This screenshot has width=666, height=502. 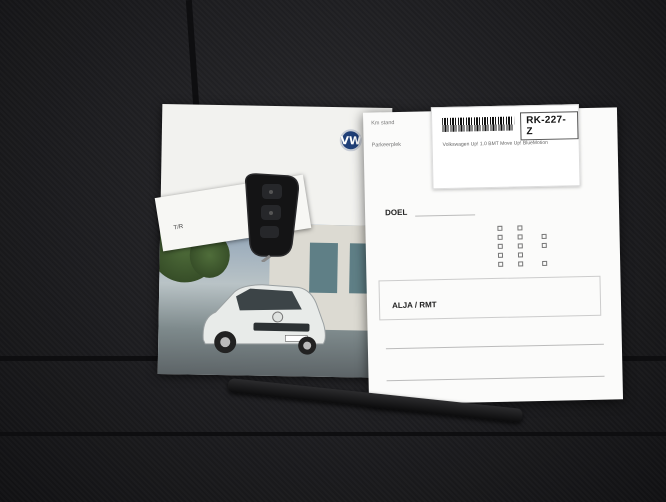 What do you see at coordinates (386, 145) in the screenshot?
I see `field-label: Parkeerplek` at bounding box center [386, 145].